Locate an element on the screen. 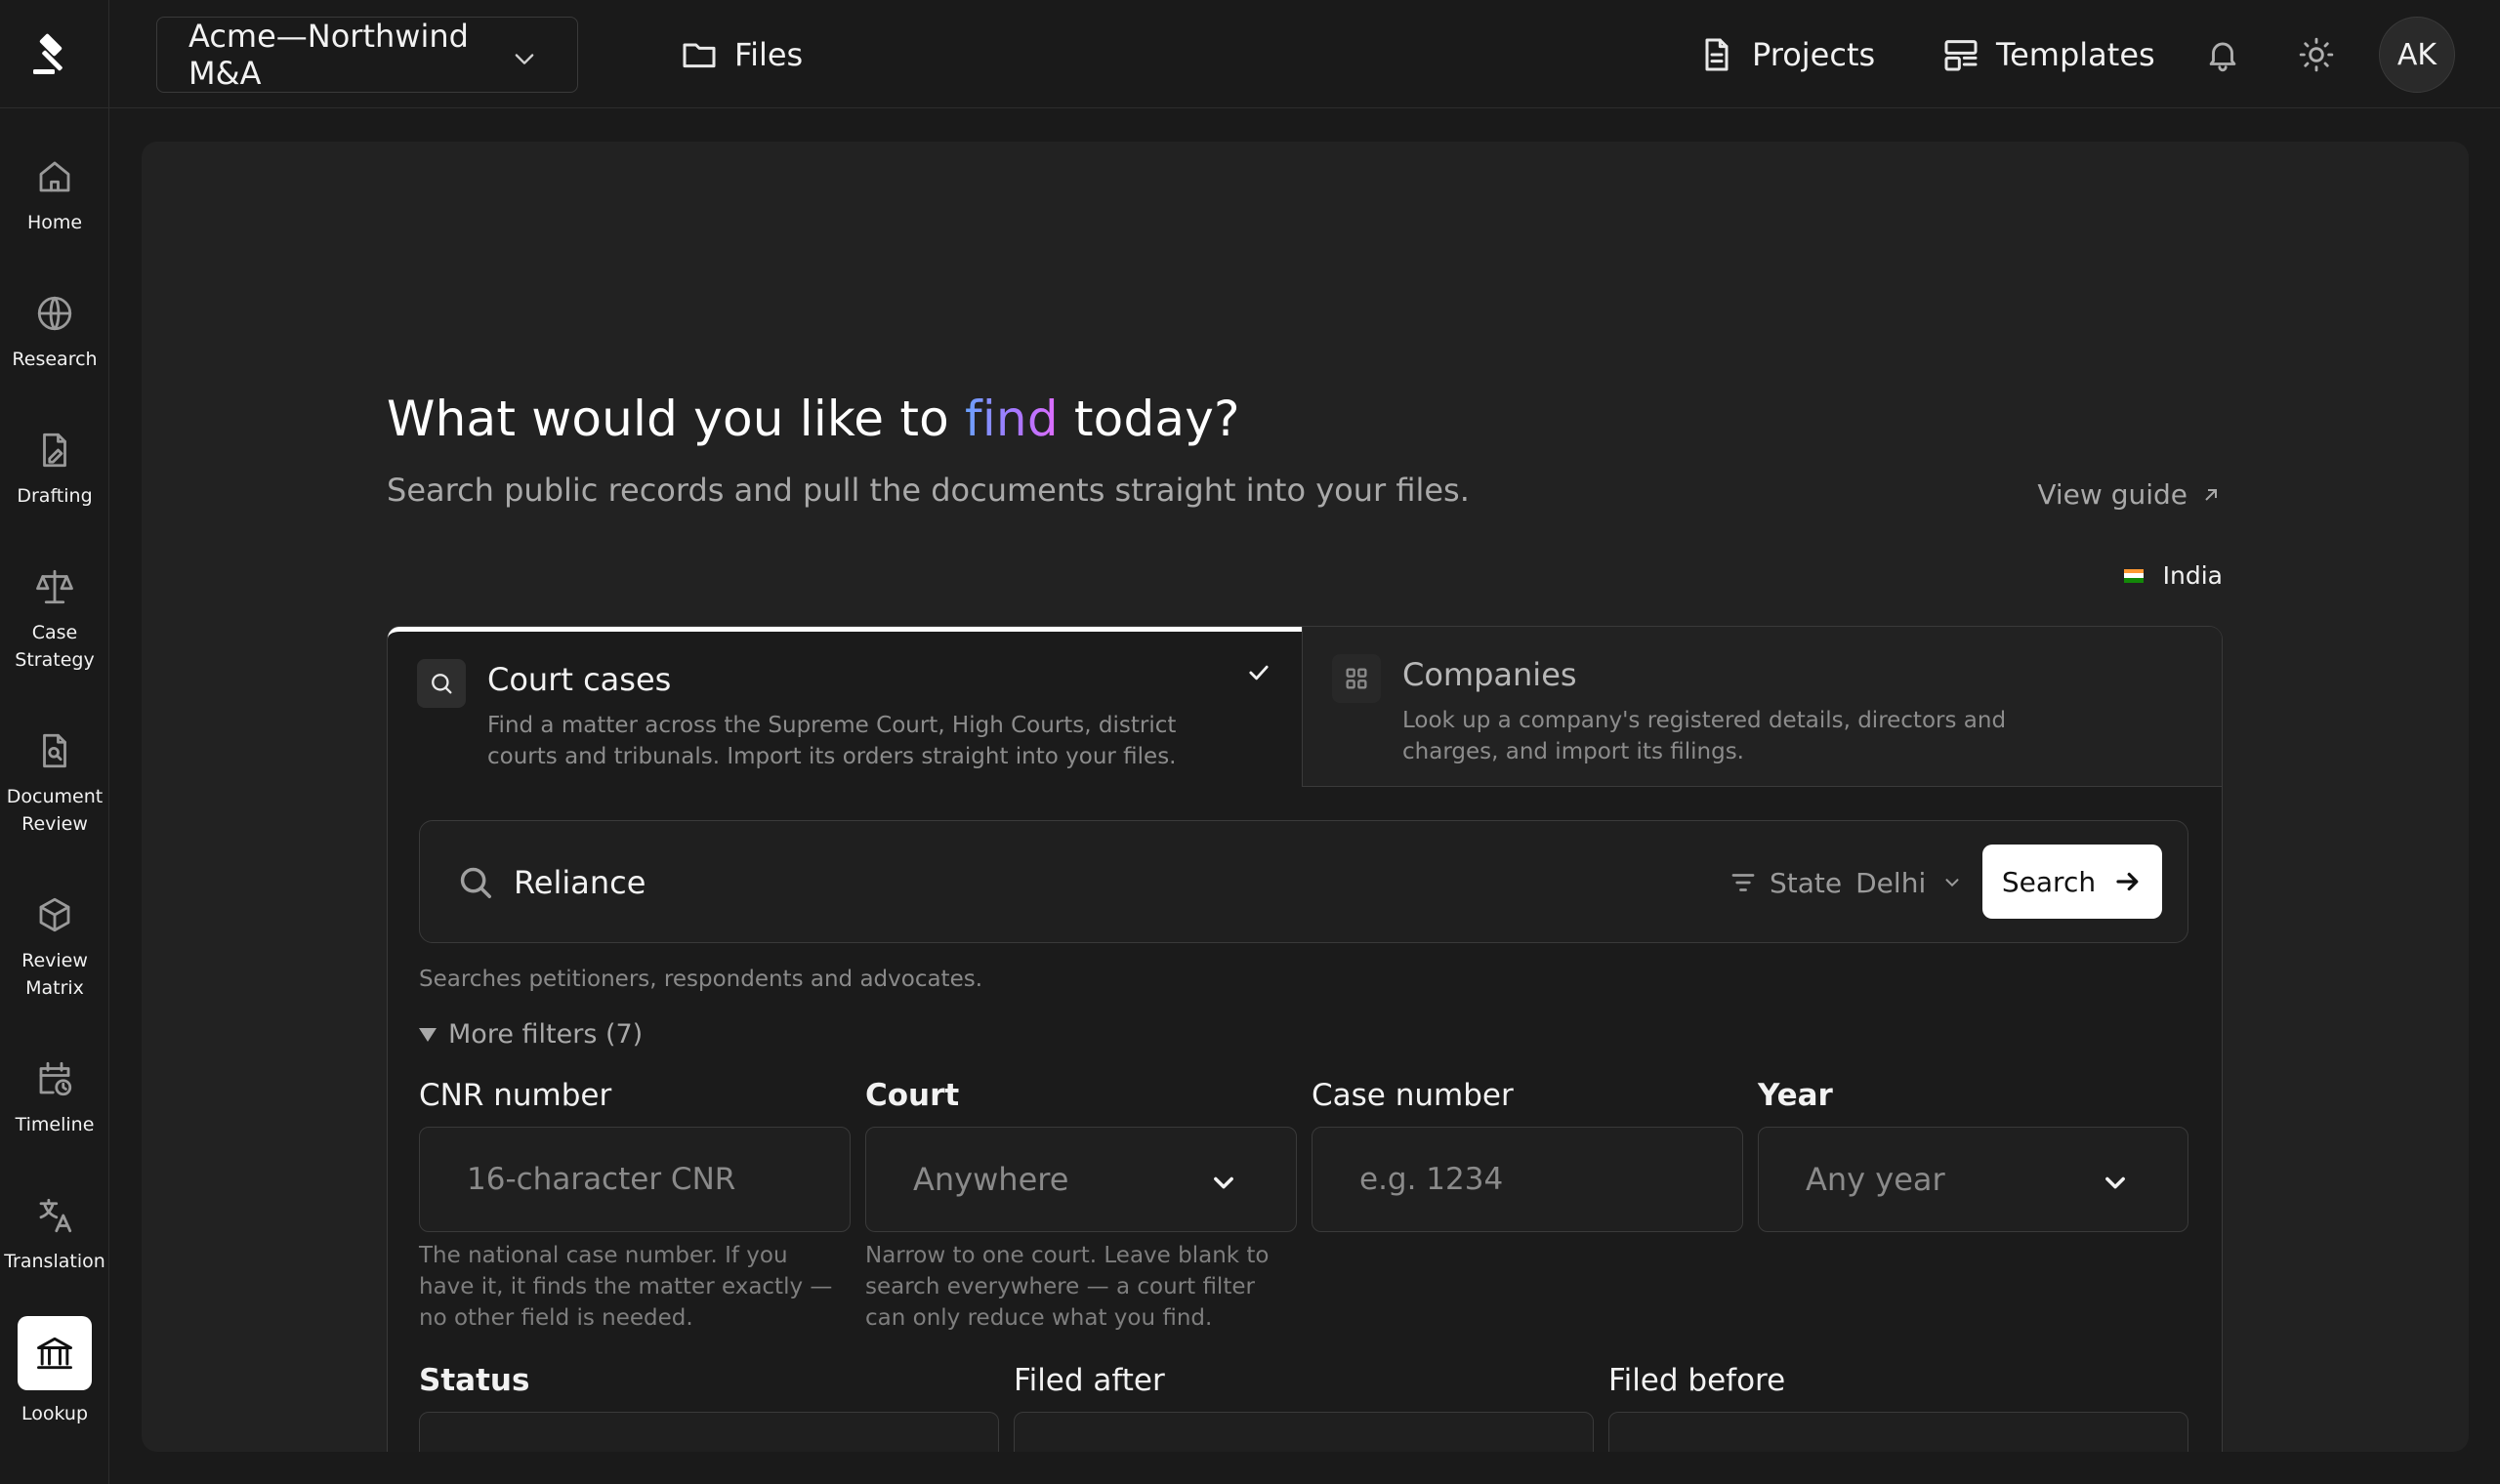  files-label: Files is located at coordinates (769, 55).